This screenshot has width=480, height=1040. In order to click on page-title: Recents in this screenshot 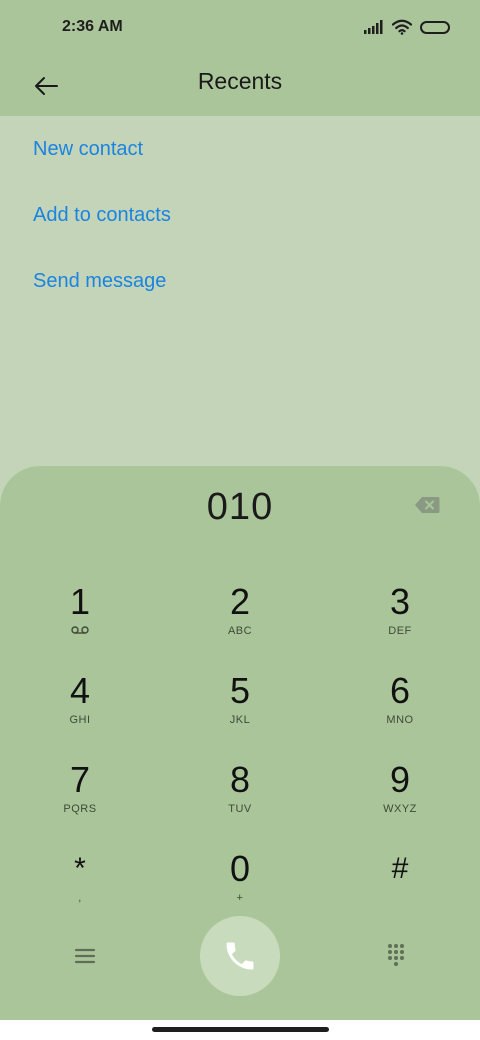, I will do `click(240, 81)`.